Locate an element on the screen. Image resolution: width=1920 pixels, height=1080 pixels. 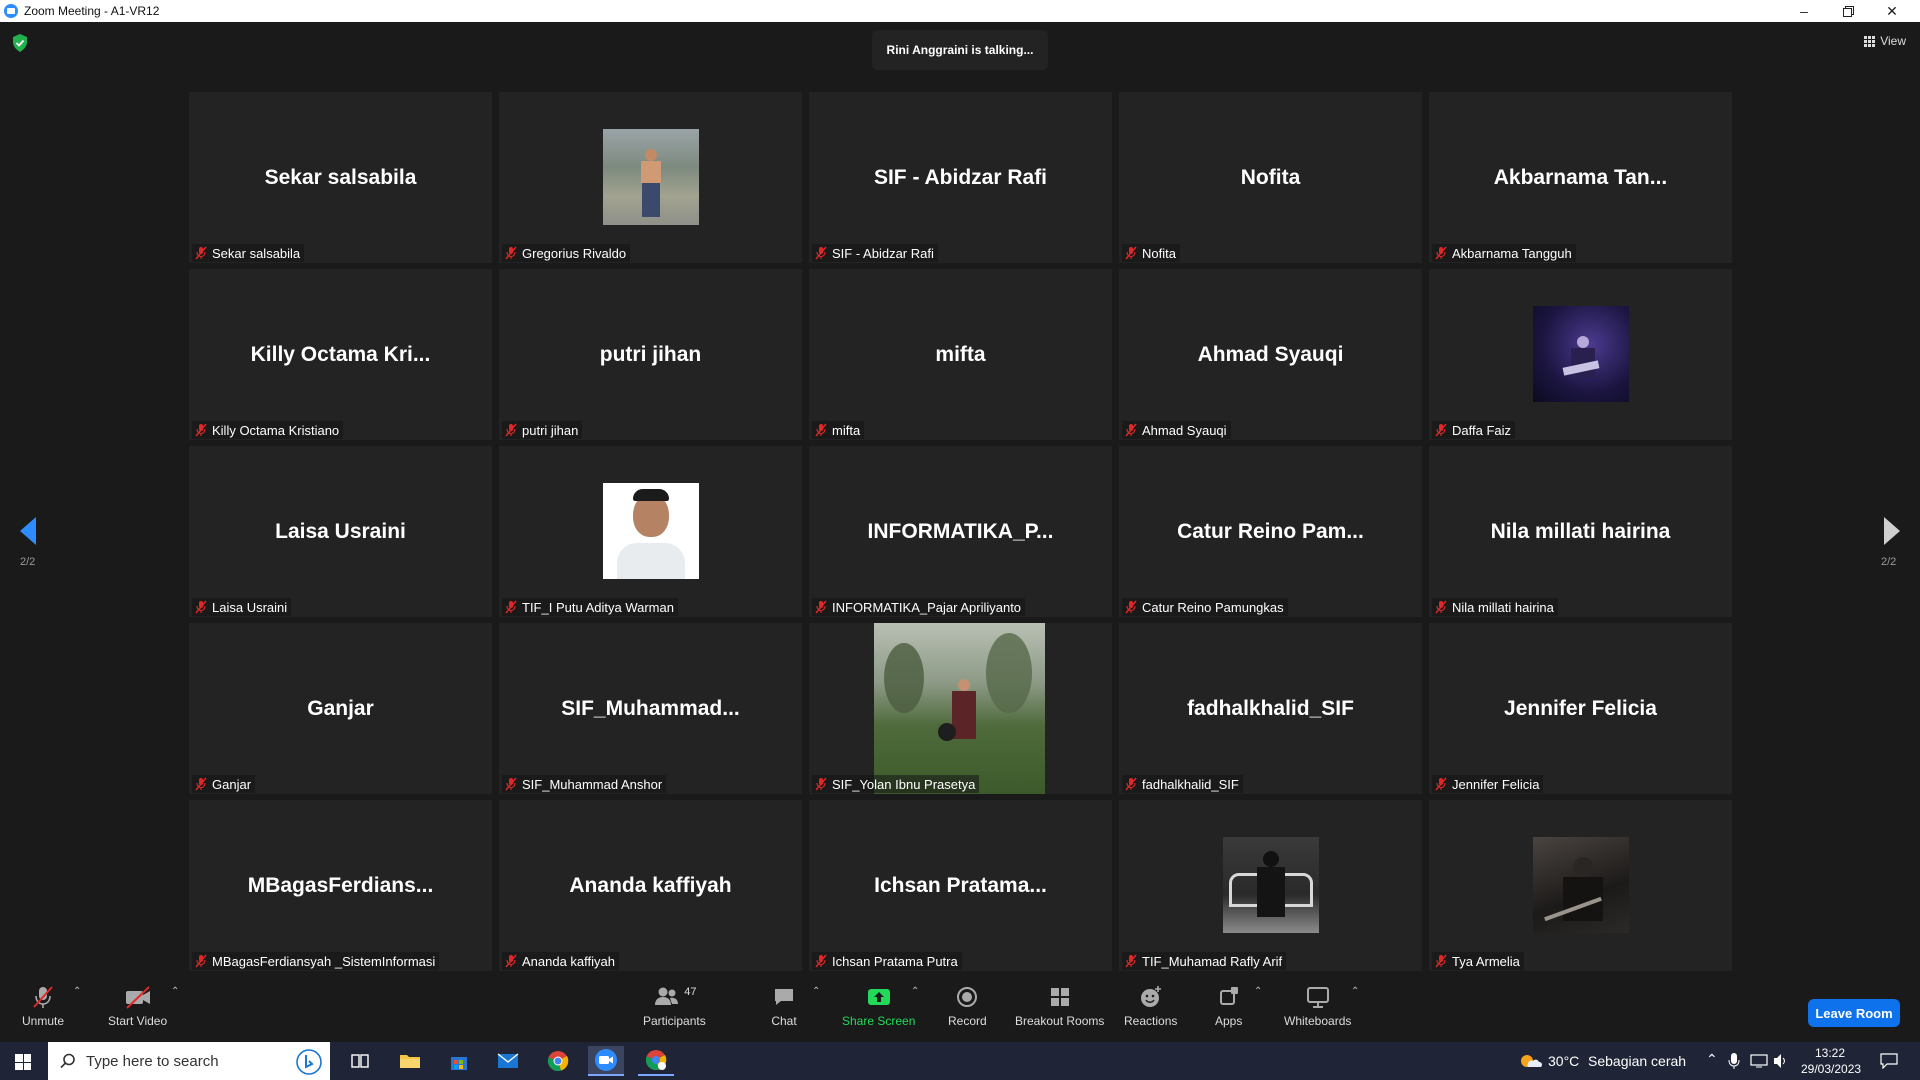
share-screen-button: Share Screen is located at coordinates (878, 1005).